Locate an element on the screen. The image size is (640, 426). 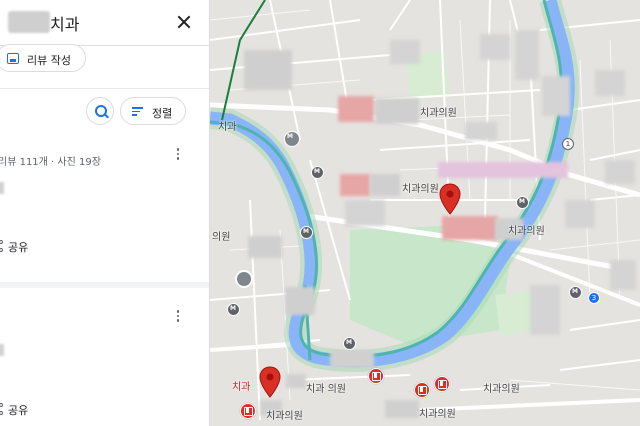
sort-label: 정렬 is located at coordinates (162, 113).